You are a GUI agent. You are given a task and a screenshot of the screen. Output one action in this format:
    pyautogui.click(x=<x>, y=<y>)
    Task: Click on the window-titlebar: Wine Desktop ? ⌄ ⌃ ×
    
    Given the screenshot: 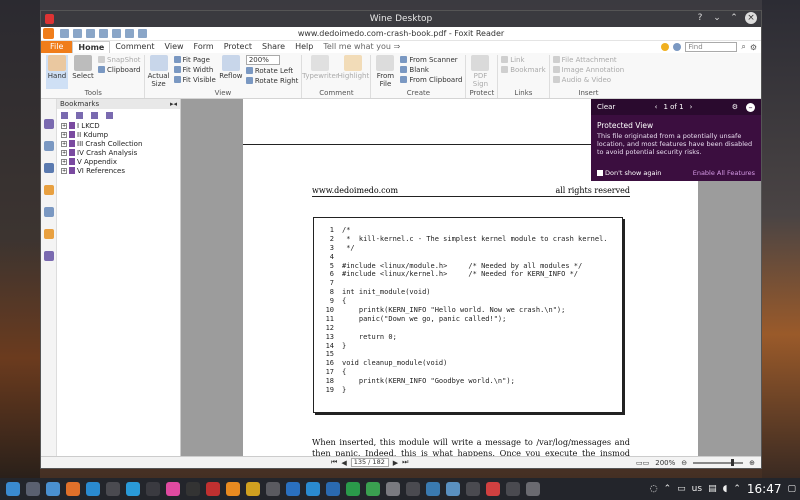 What is the action you would take?
    pyautogui.click(x=401, y=19)
    